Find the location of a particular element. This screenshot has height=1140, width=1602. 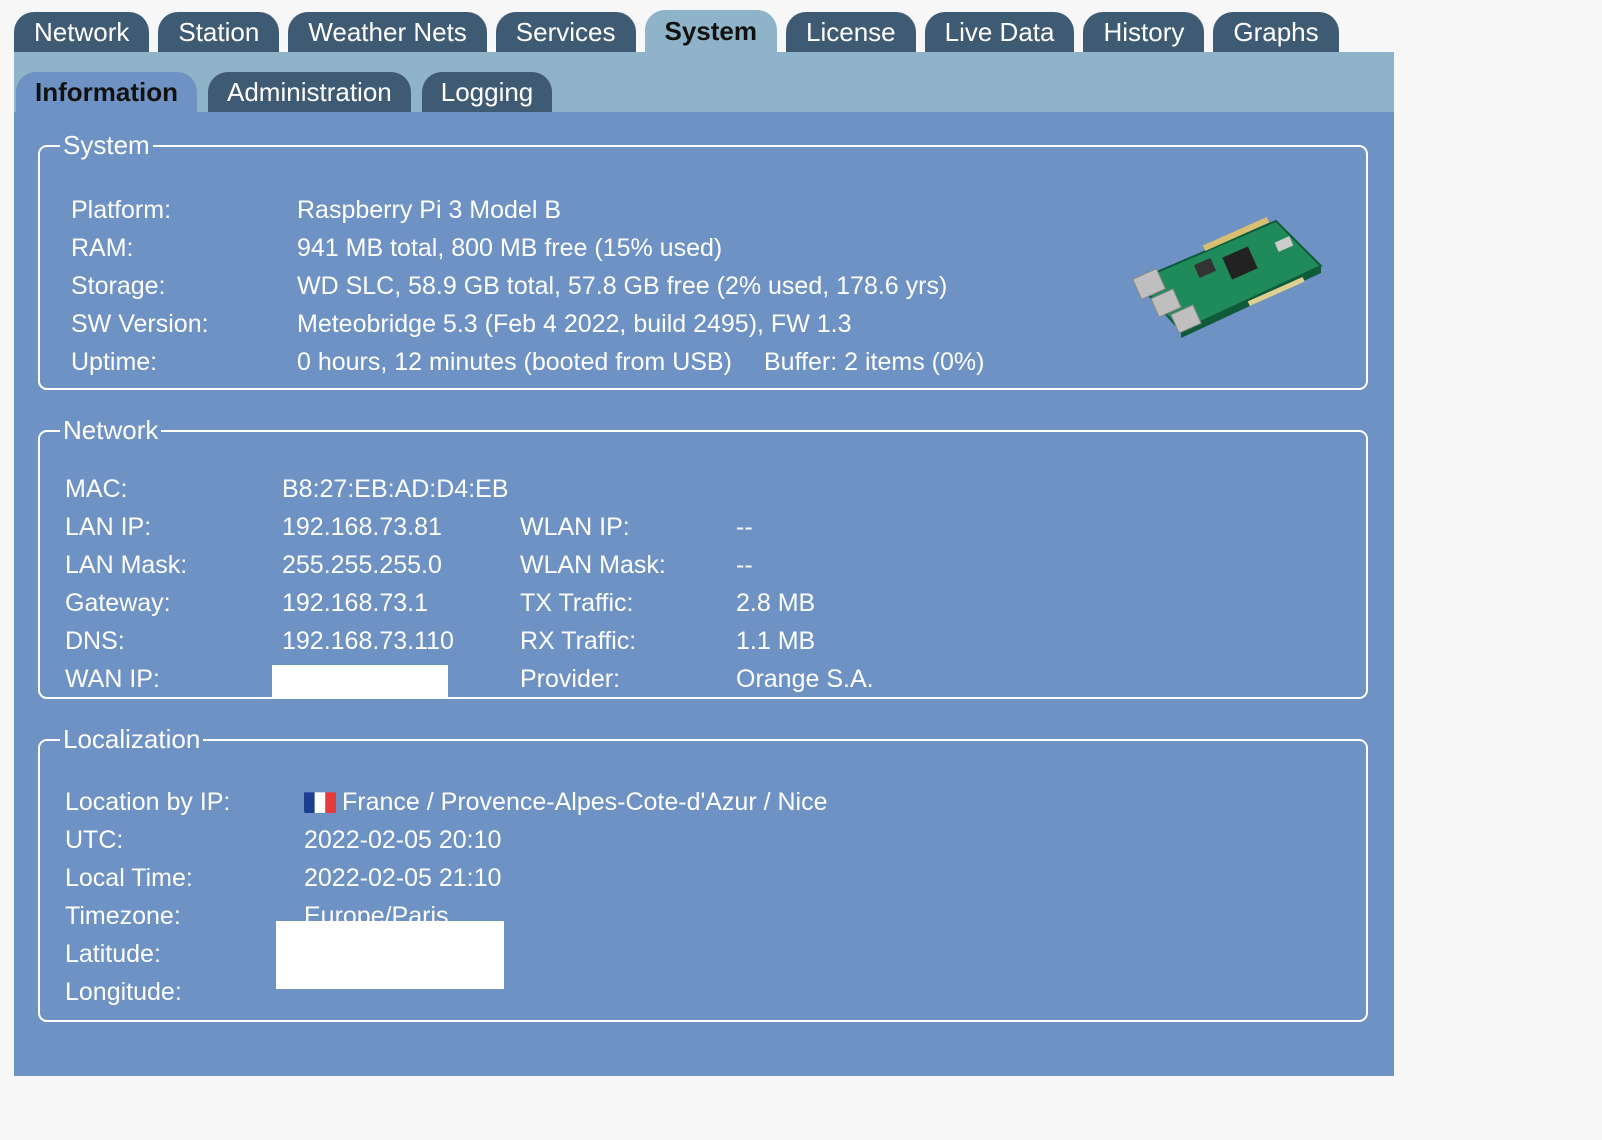

tx-traffic-label: TX Traffic: is located at coordinates (577, 603).